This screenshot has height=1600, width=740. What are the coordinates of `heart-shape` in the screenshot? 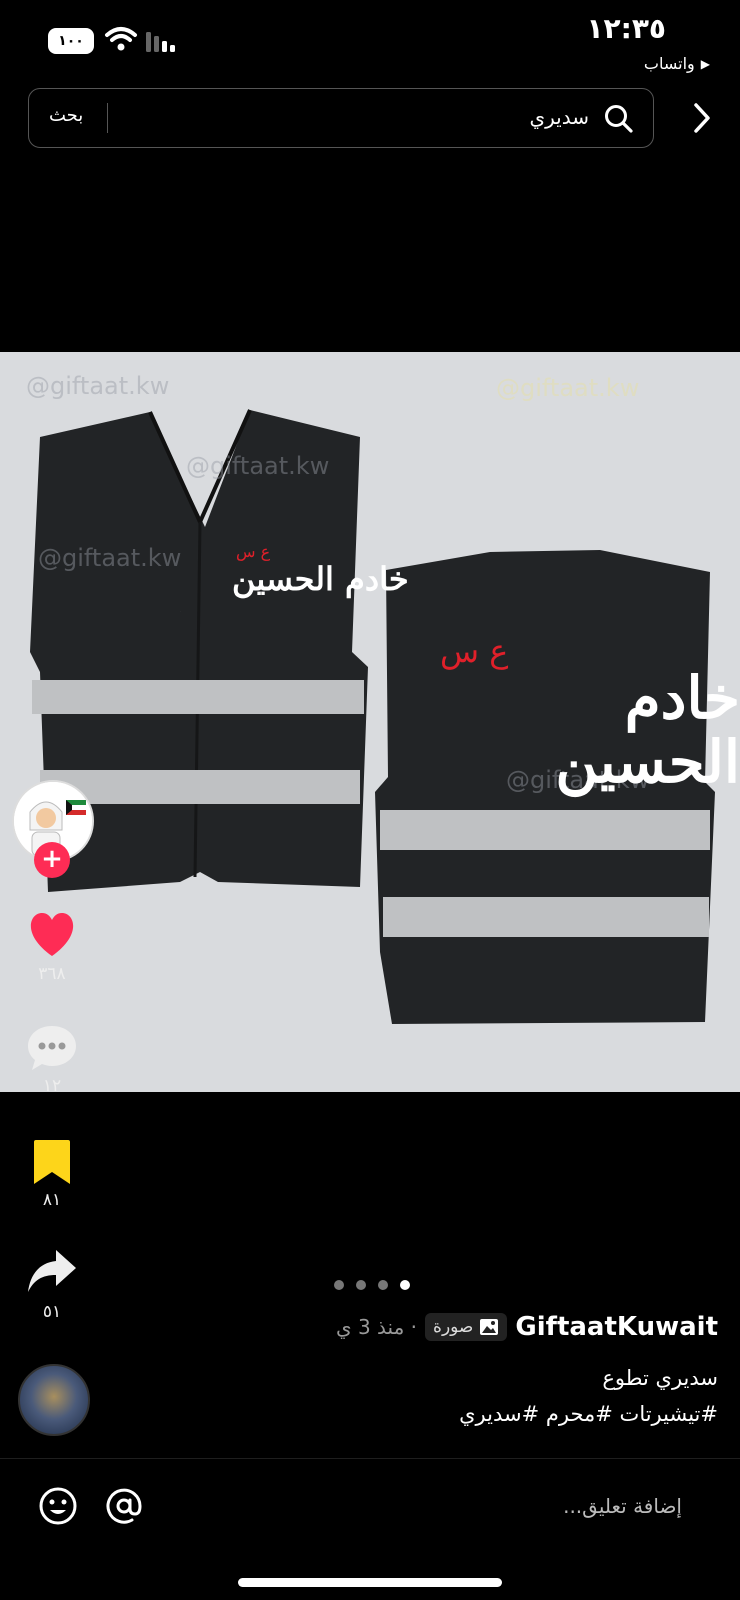 It's located at (52, 934).